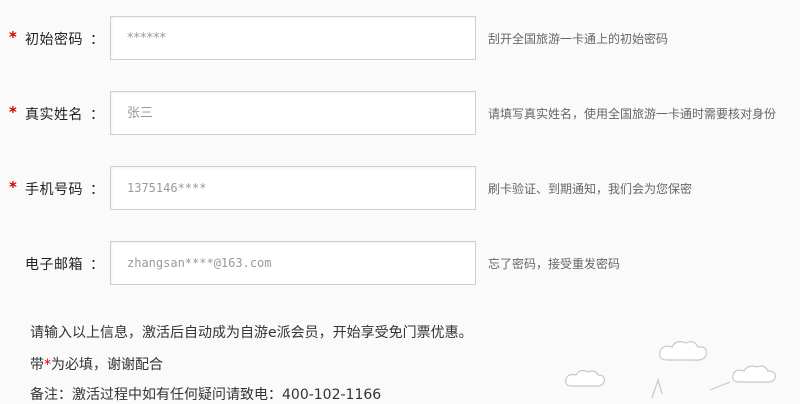  I want to click on required-note-prefix: 带, so click(37, 365).